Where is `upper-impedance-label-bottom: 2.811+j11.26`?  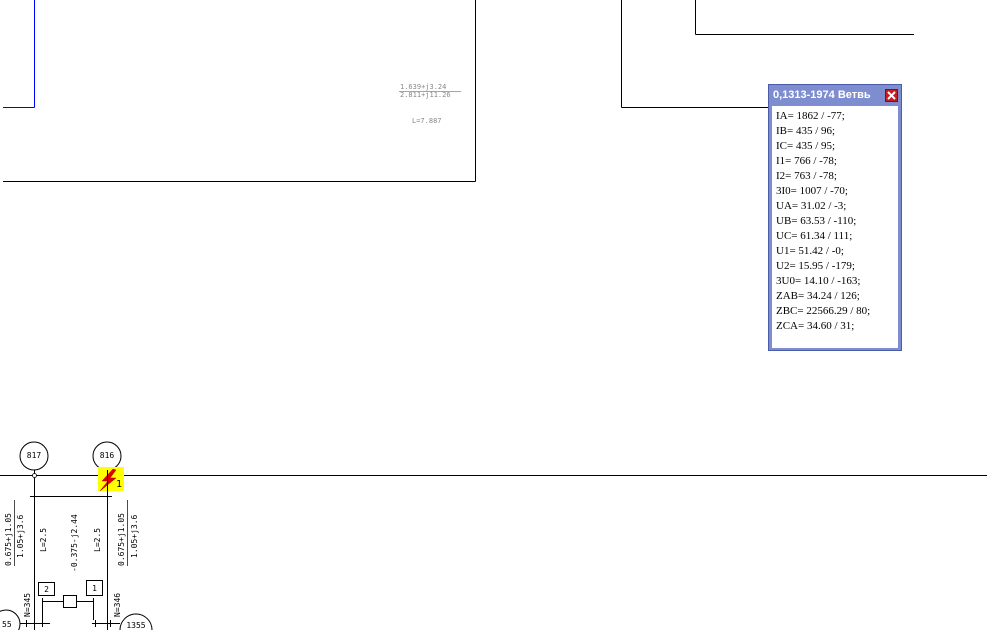
upper-impedance-label-bottom: 2.811+j11.26 is located at coordinates (425, 95).